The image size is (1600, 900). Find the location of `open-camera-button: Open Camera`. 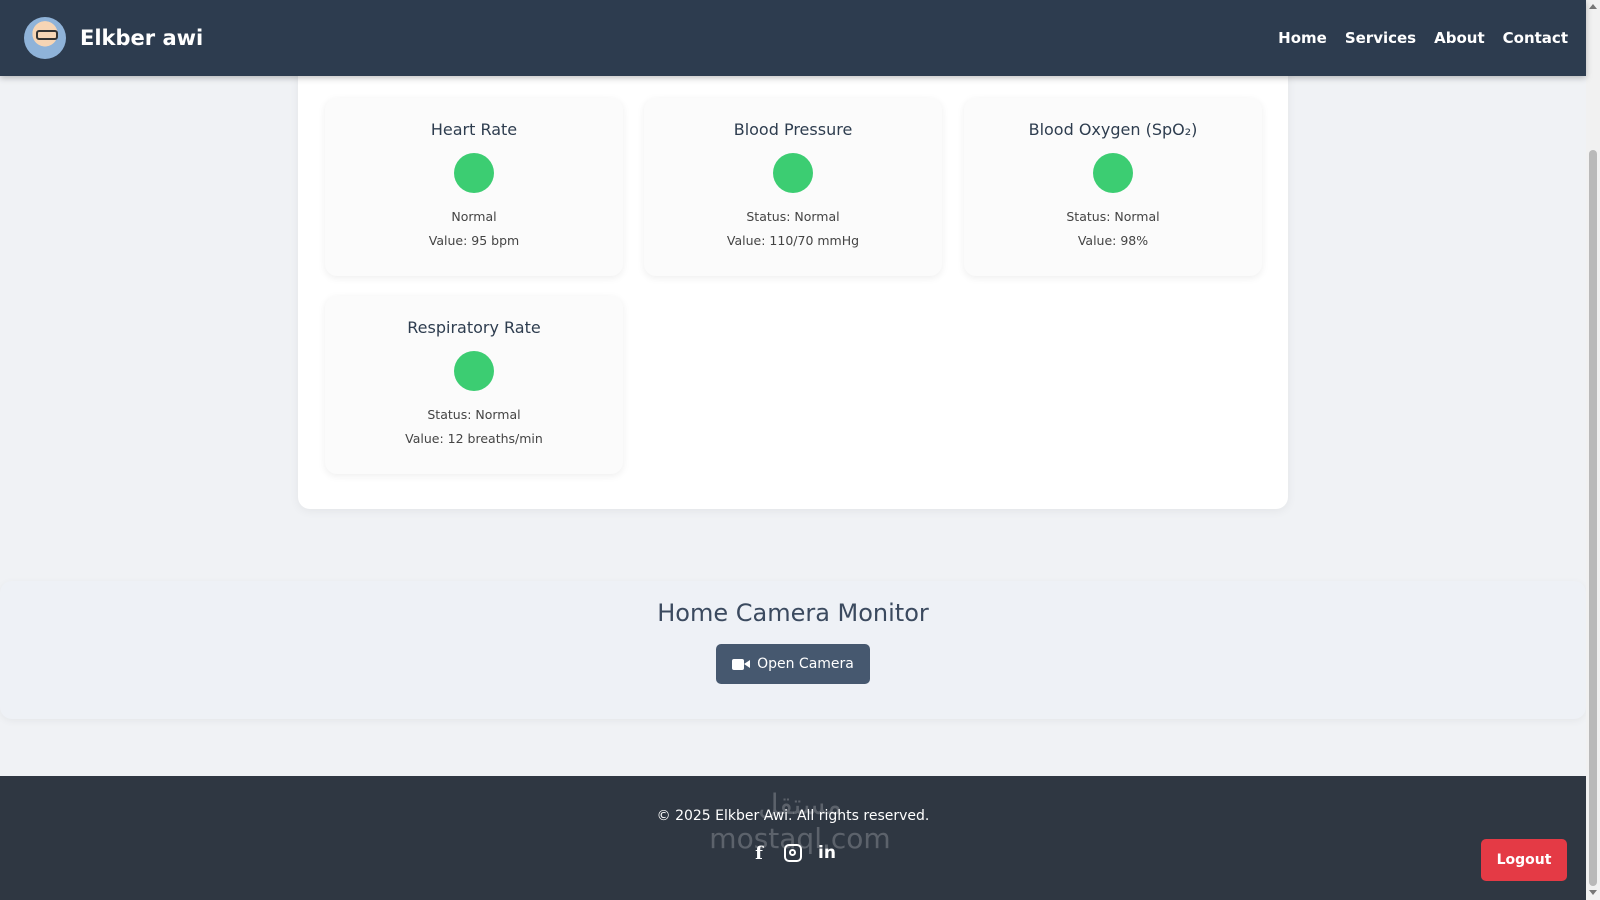

open-camera-button: Open Camera is located at coordinates (793, 664).